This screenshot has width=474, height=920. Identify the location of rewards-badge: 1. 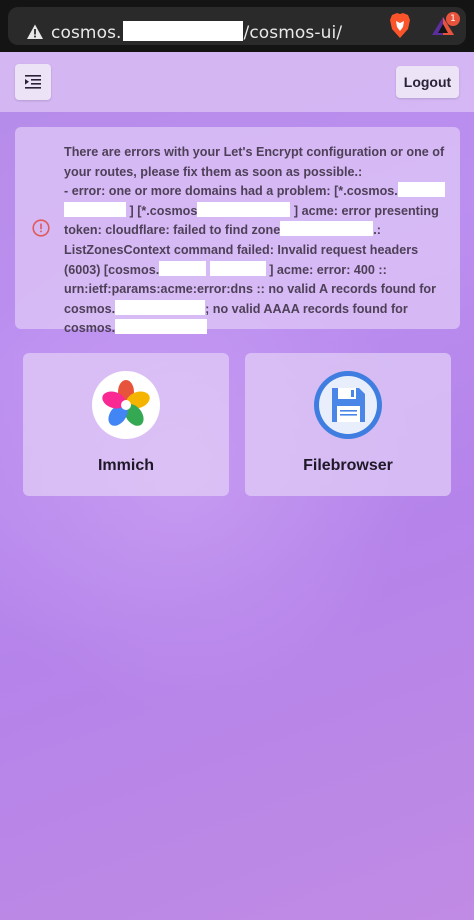
(453, 19).